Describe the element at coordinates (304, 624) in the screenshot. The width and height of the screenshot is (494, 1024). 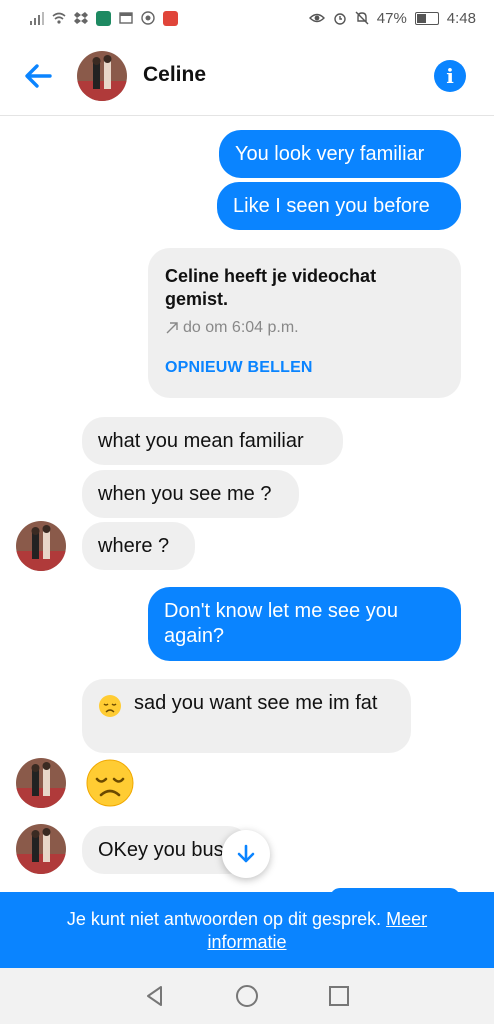
I see `outgoing-message: Don't know let me see you again?` at that location.